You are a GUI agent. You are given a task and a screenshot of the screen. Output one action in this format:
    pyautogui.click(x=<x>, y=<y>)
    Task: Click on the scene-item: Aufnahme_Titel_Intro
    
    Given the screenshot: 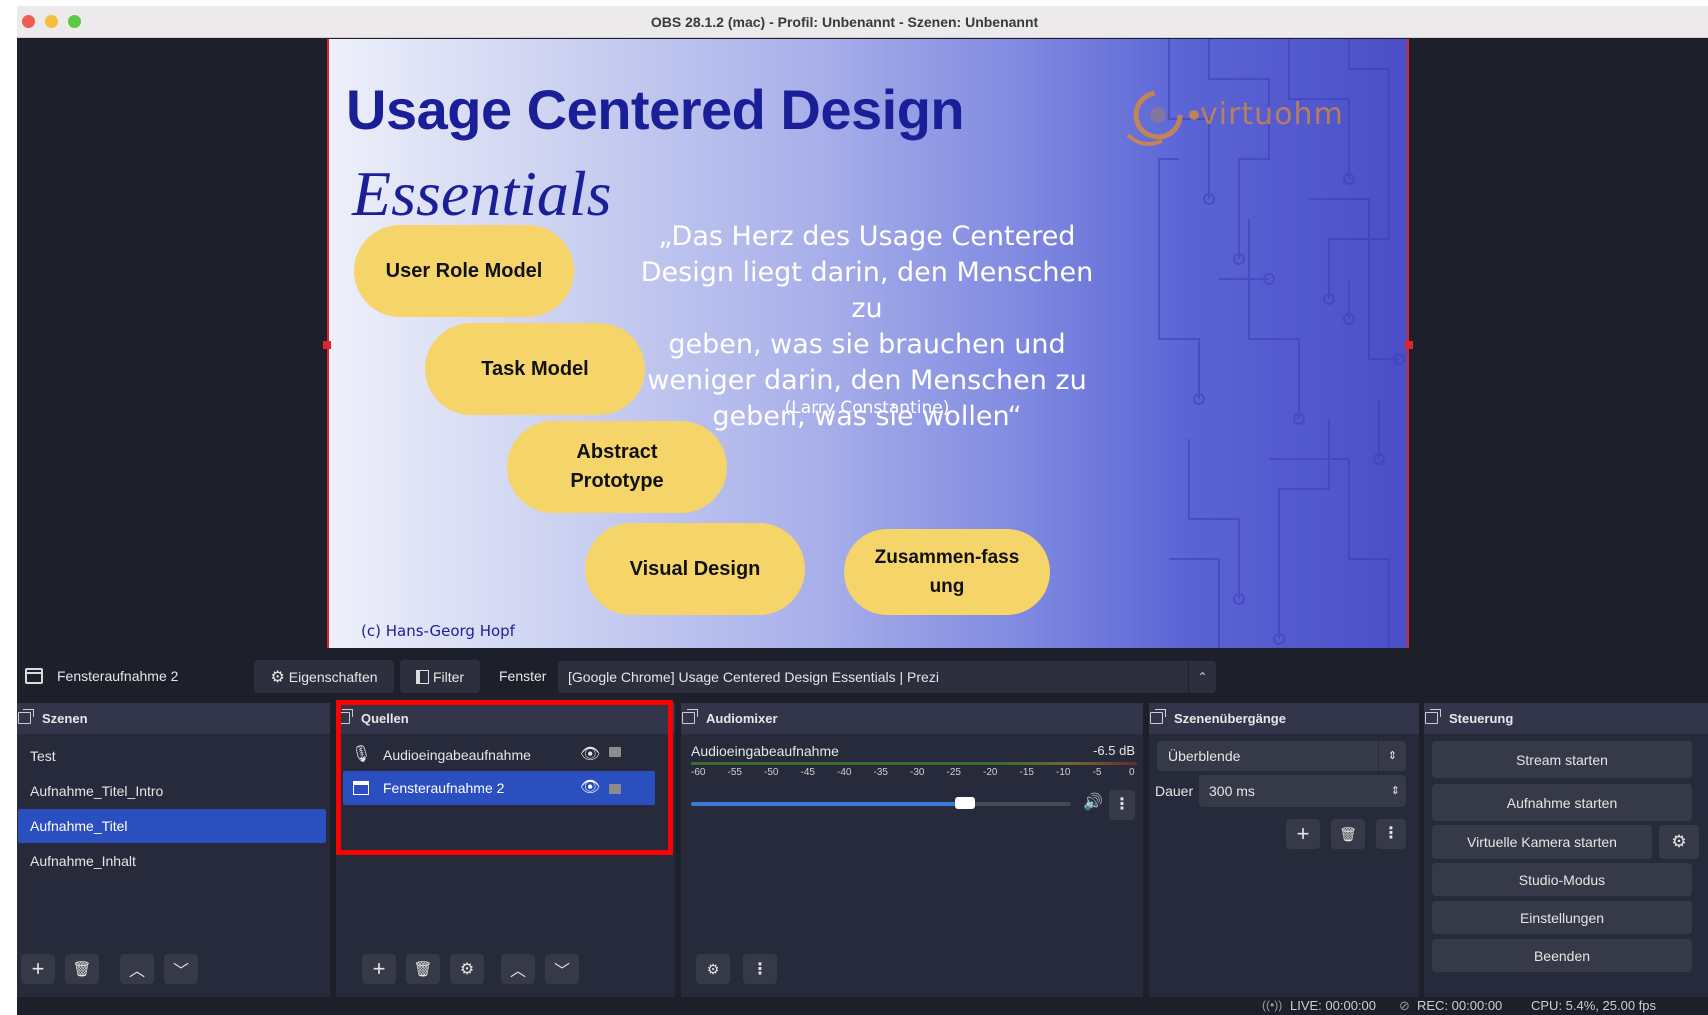 What is the action you would take?
    pyautogui.click(x=172, y=791)
    